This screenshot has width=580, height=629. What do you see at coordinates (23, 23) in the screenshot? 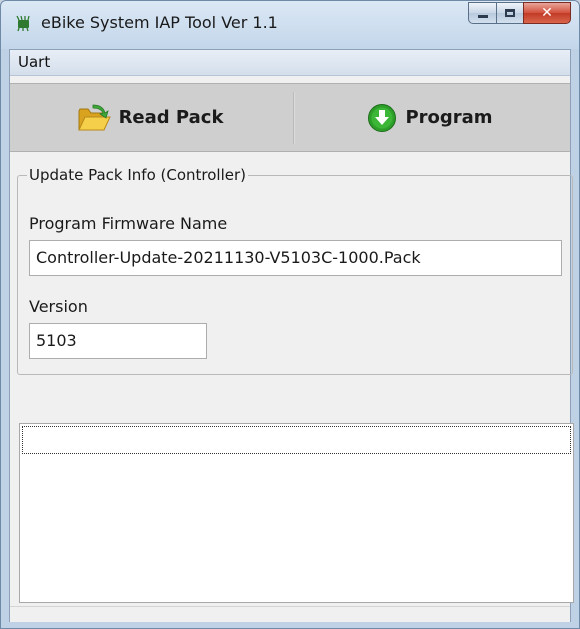
I see `chip-icon` at bounding box center [23, 23].